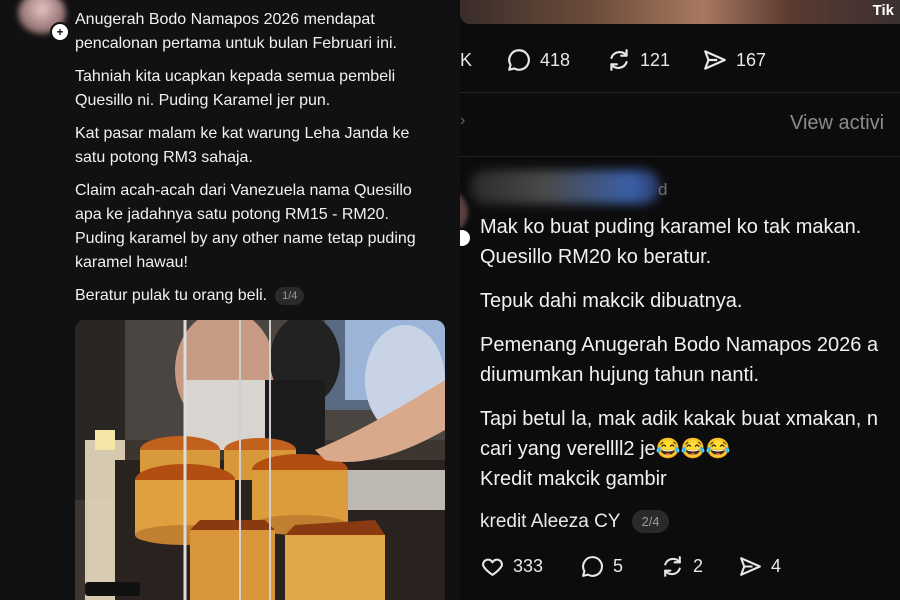 The height and width of the screenshot is (600, 900). I want to click on heart-icon, so click(492, 567).